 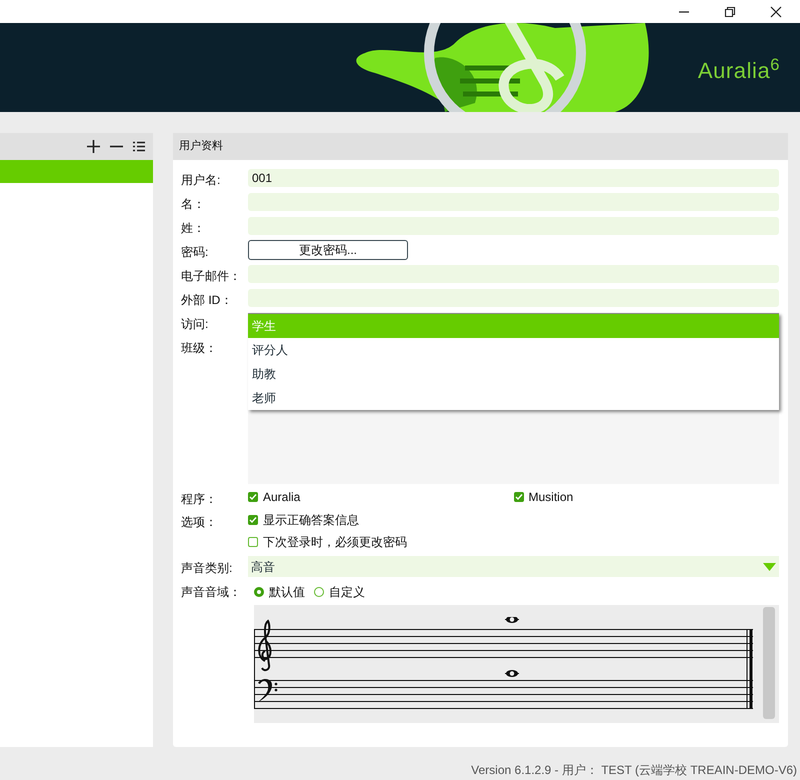 What do you see at coordinates (201, 180) in the screenshot?
I see `field-label: 用户名:` at bounding box center [201, 180].